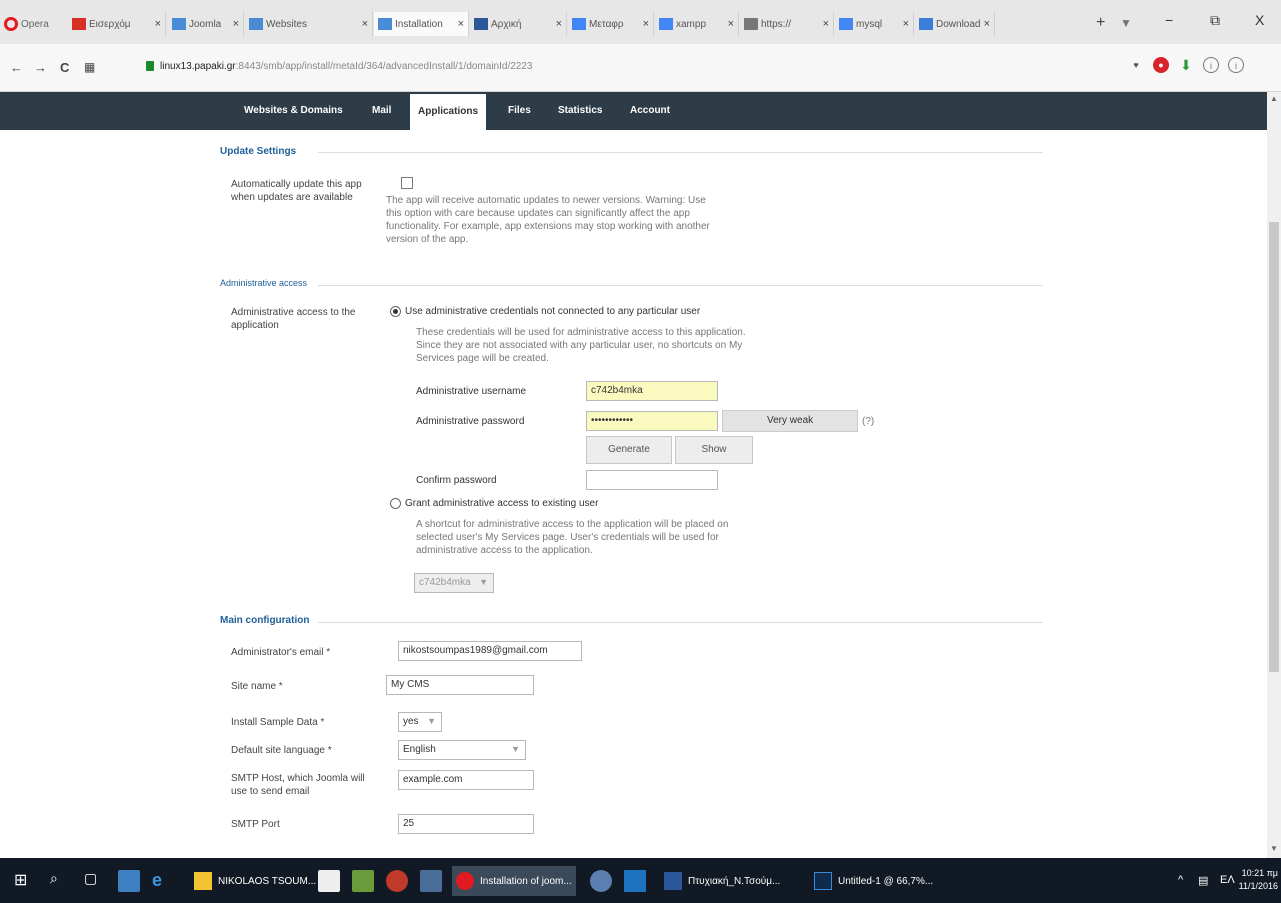  I want to click on opera-menu-button: Opera, so click(26, 24).